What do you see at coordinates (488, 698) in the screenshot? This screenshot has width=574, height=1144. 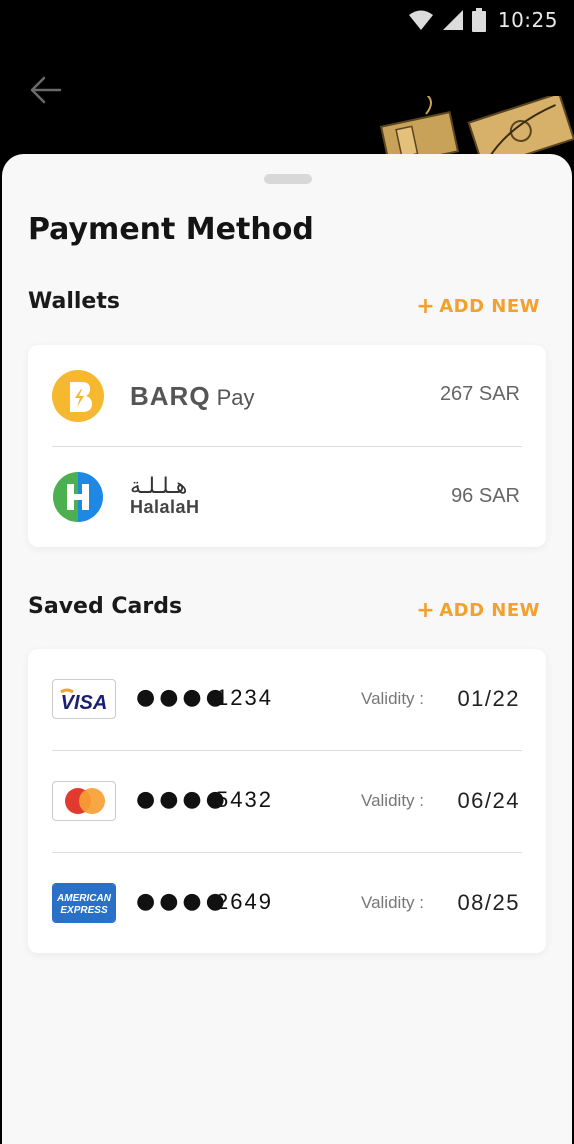 I see `validity-value: 01/22` at bounding box center [488, 698].